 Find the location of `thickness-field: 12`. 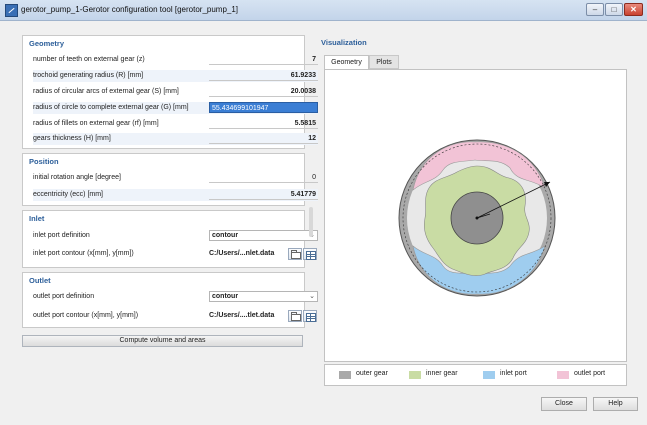

thickness-field: 12 is located at coordinates (263, 138).